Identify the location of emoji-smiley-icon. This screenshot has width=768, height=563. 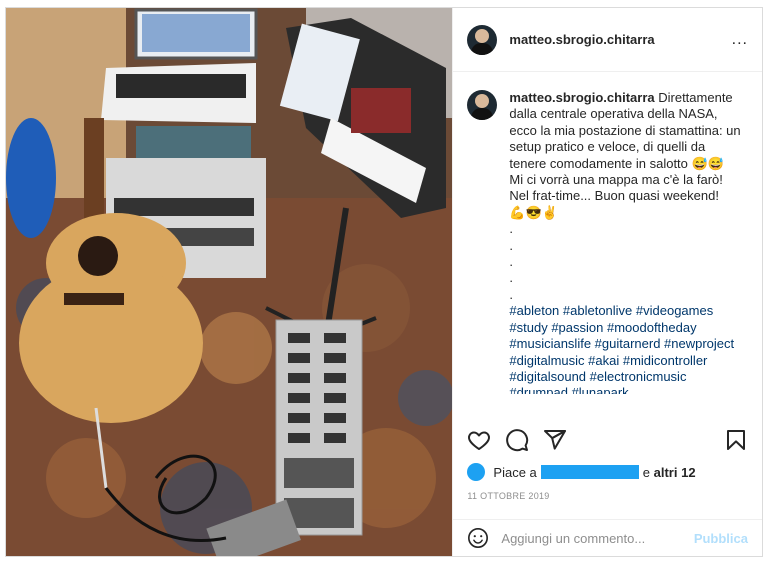
(478, 538).